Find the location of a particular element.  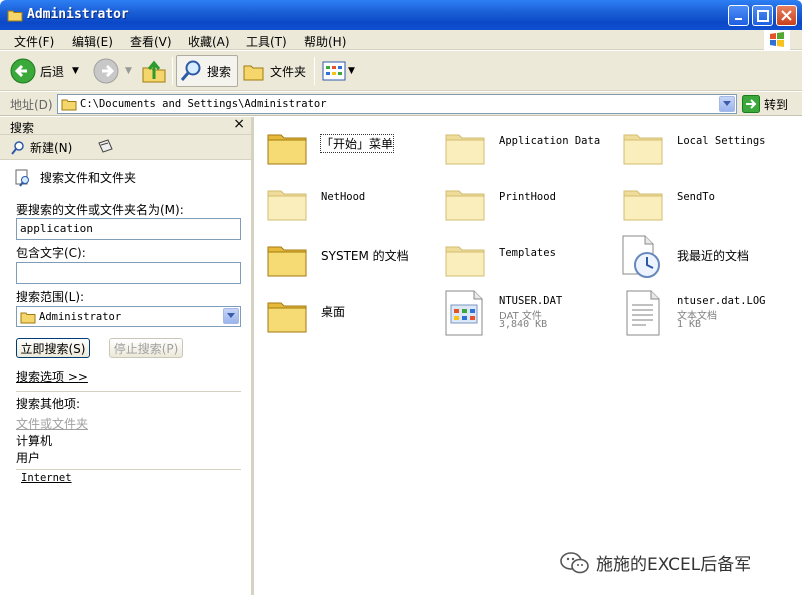

filename-label: 要搜索的文件或文件夹名为(M): is located at coordinates (100, 210).